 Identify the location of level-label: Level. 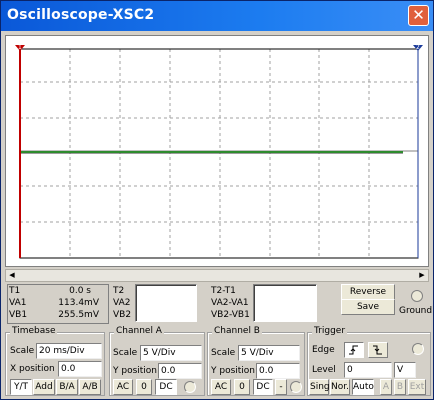
(324, 370).